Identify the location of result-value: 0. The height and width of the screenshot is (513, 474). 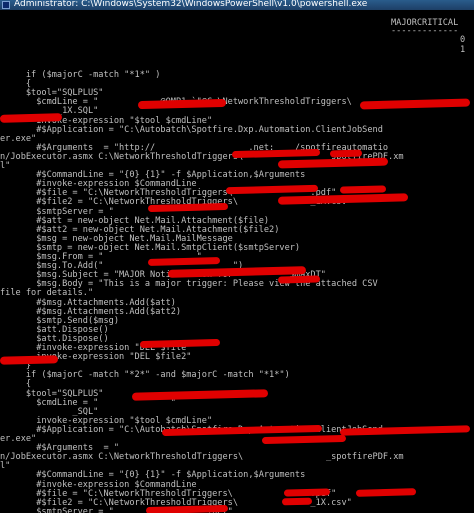
(463, 40).